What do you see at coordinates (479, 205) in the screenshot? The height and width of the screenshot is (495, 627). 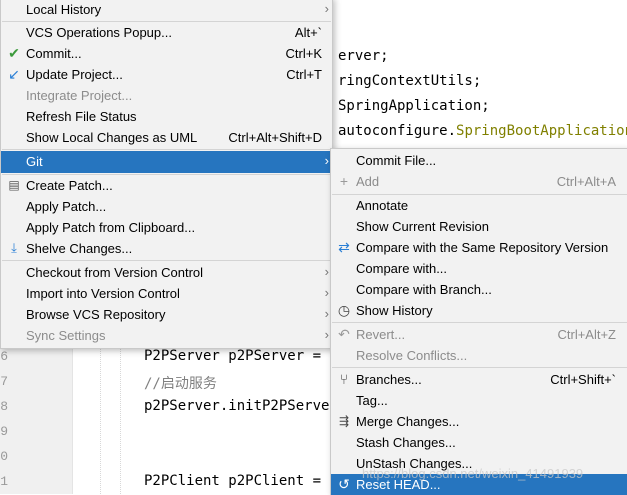 I see `menu-item-annotate: Annotate` at bounding box center [479, 205].